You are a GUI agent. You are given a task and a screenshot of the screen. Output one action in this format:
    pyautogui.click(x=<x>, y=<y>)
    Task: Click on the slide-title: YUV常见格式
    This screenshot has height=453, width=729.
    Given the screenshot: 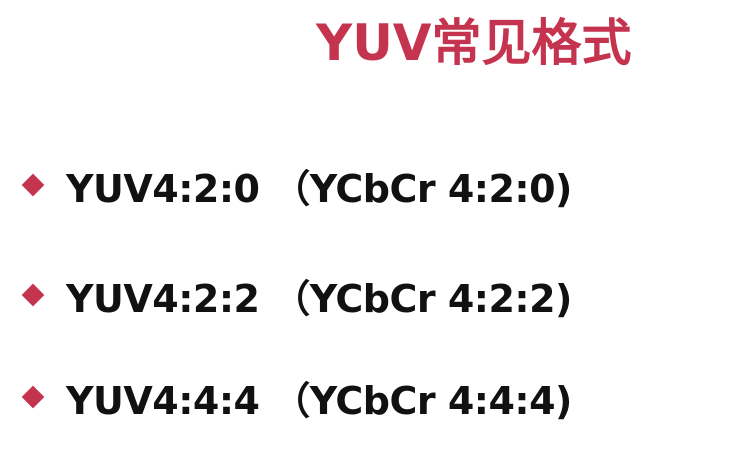 What is the action you would take?
    pyautogui.click(x=474, y=43)
    